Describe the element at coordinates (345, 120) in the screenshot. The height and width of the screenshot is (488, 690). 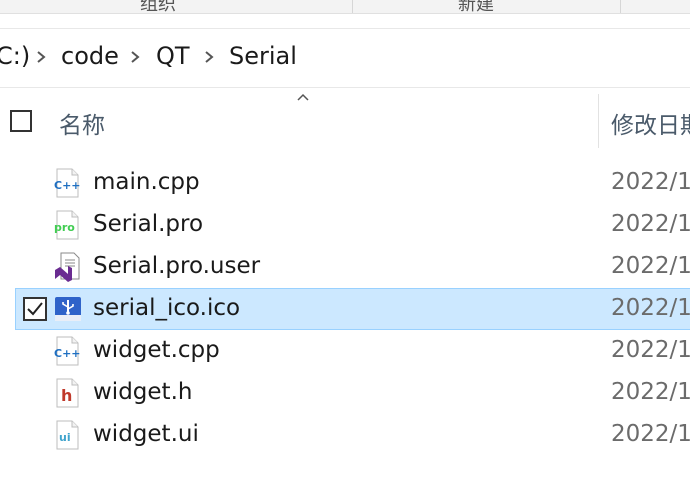
I see `column-header-row: 名称 修改日期` at that location.